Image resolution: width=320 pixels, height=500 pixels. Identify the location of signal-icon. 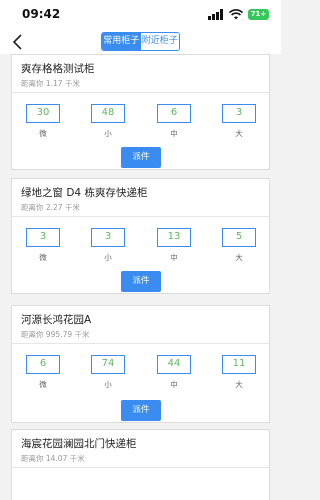
(215, 14).